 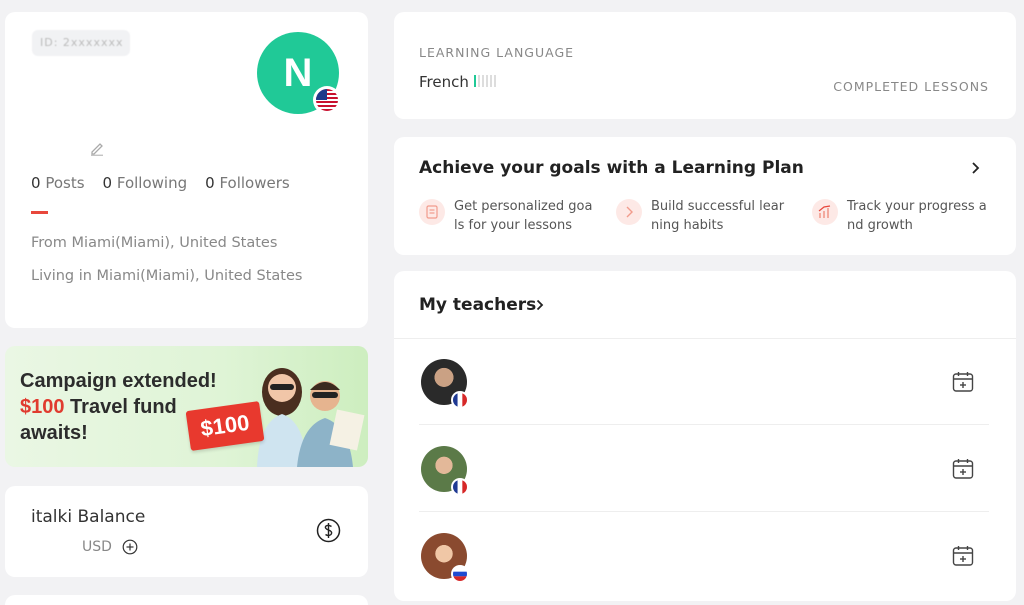 I want to click on living-location: Living in Miami(Miami), United States, so click(x=167, y=276).